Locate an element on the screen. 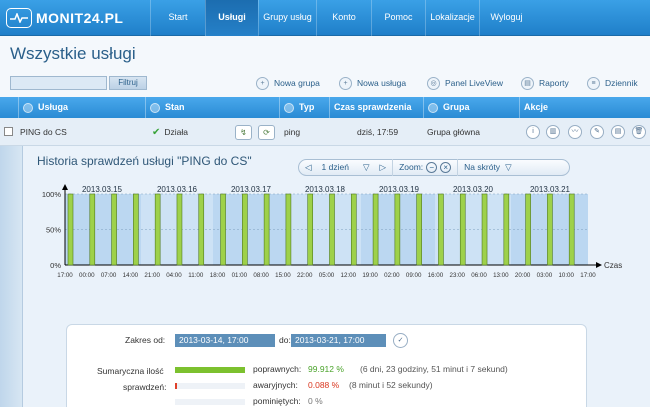  add-service-icon: + is located at coordinates (345, 83).